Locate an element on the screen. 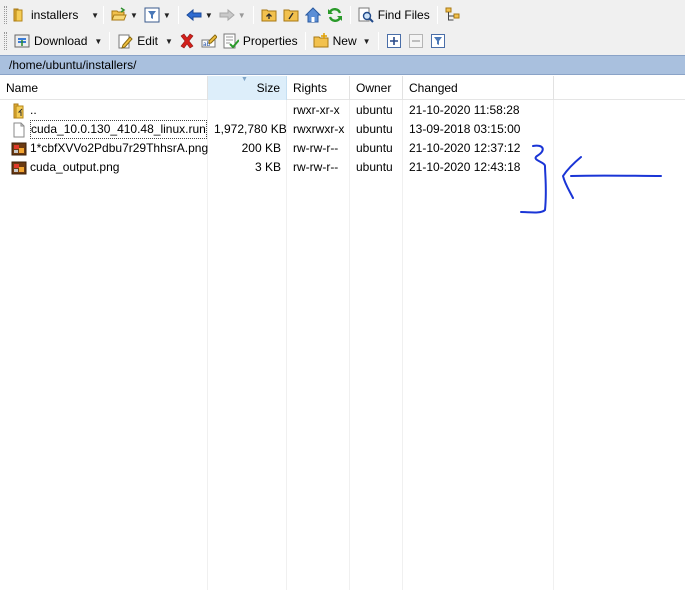 The width and height of the screenshot is (685, 590). download-icon is located at coordinates (22, 41).